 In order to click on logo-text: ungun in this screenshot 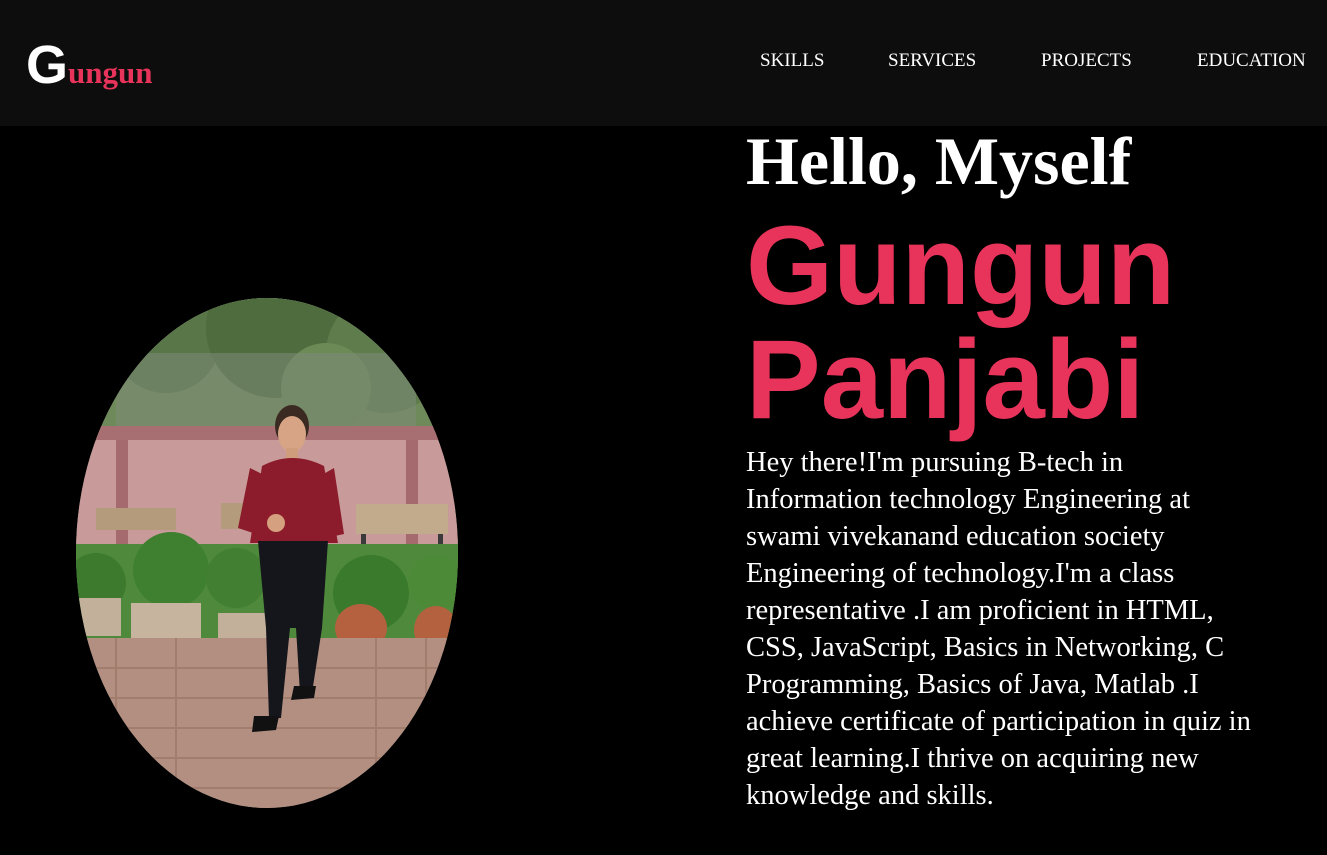, I will do `click(110, 72)`.